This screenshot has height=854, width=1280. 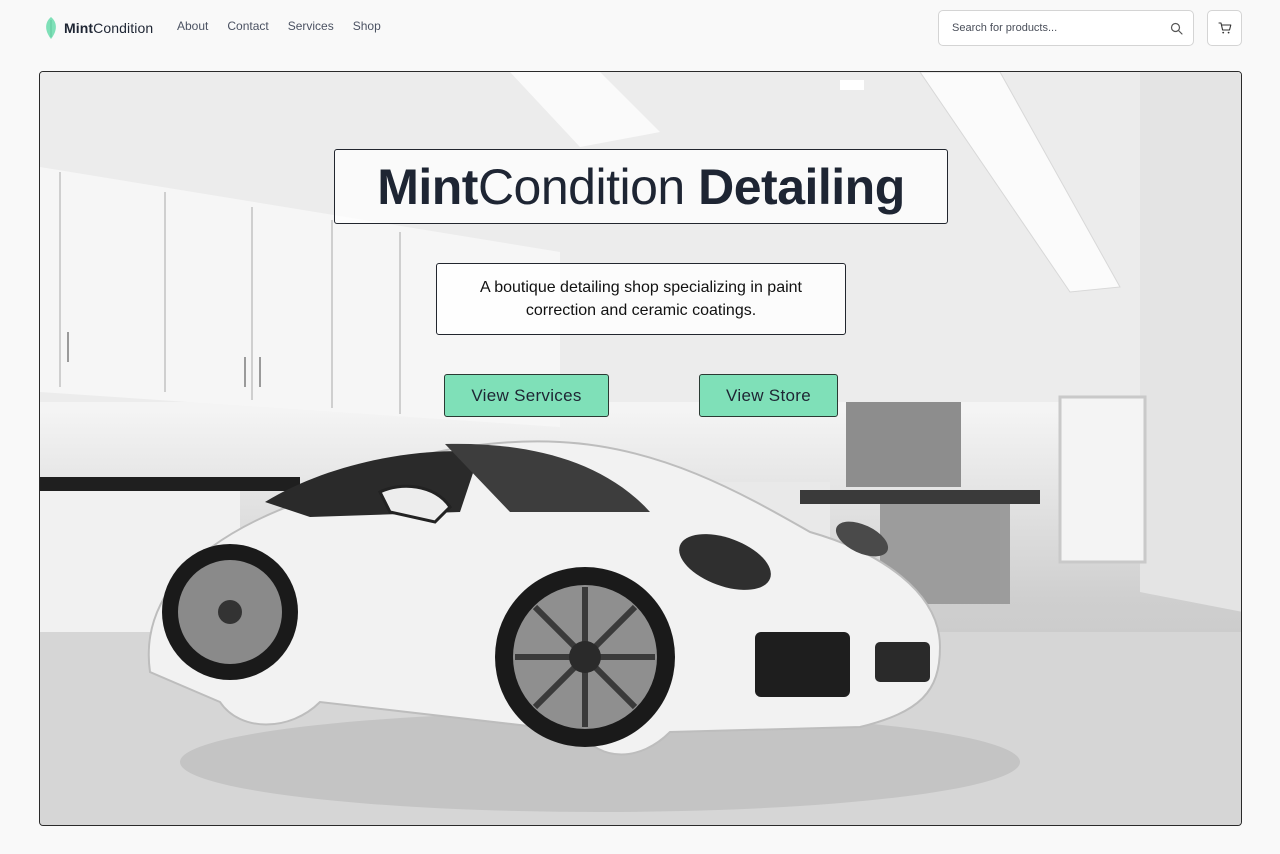 What do you see at coordinates (311, 26) in the screenshot?
I see `nav-item-services: Services` at bounding box center [311, 26].